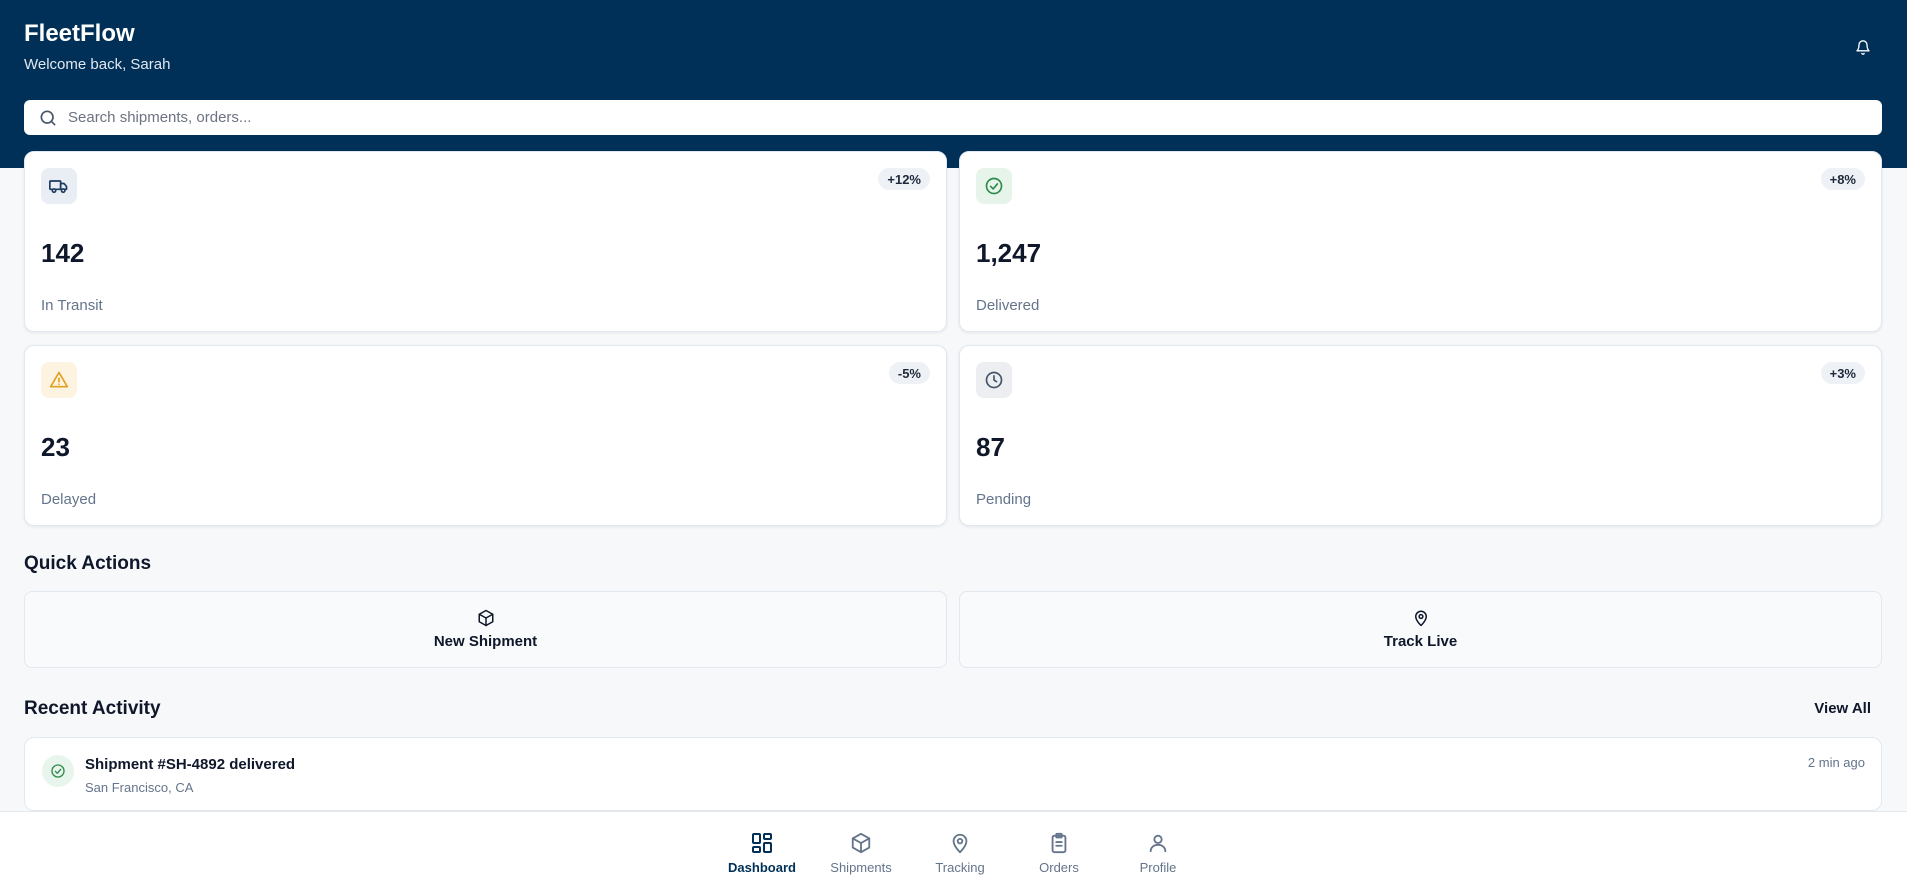 This screenshot has height=889, width=1907. I want to click on stat-label: Delayed, so click(69, 499).